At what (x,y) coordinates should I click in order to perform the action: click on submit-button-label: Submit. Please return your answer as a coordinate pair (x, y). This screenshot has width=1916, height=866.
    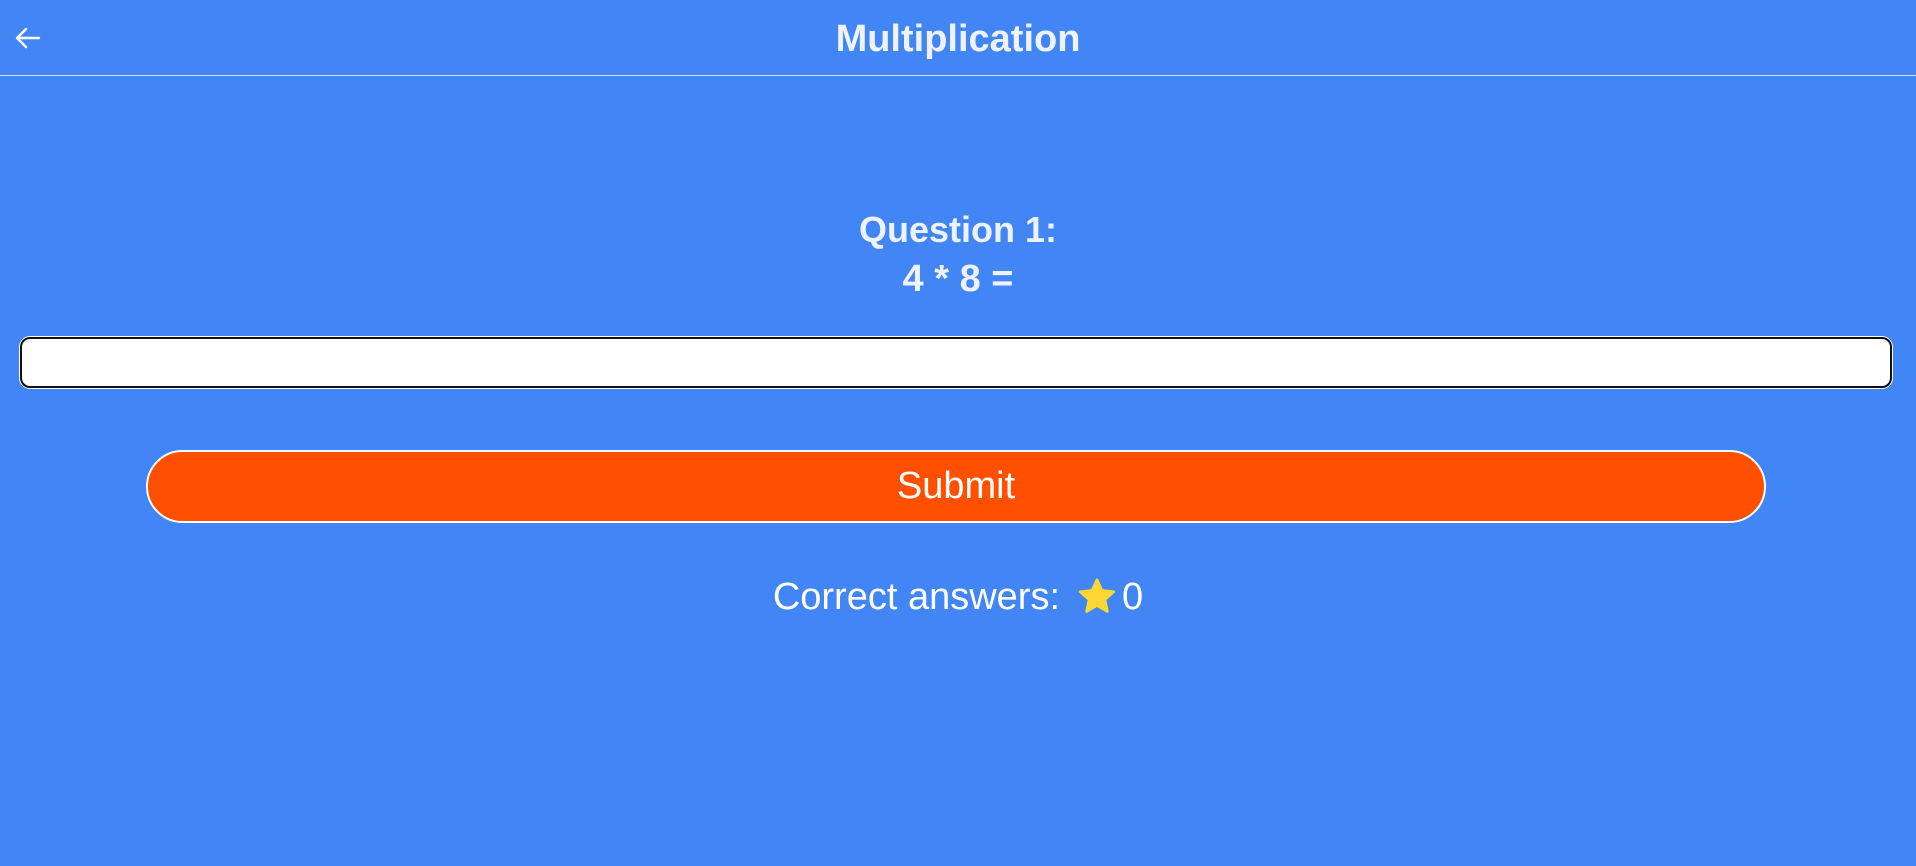
    Looking at the image, I should click on (956, 486).